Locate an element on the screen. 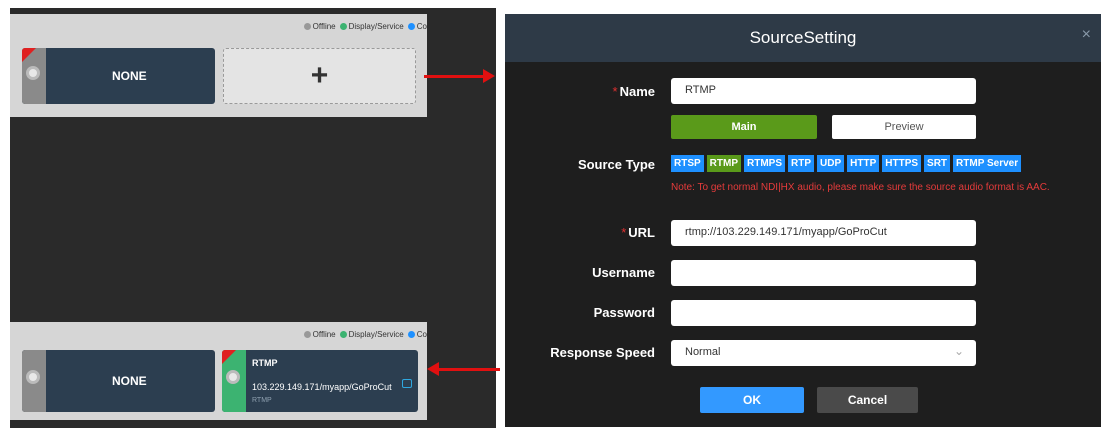  add-source-slot: + is located at coordinates (319, 76).